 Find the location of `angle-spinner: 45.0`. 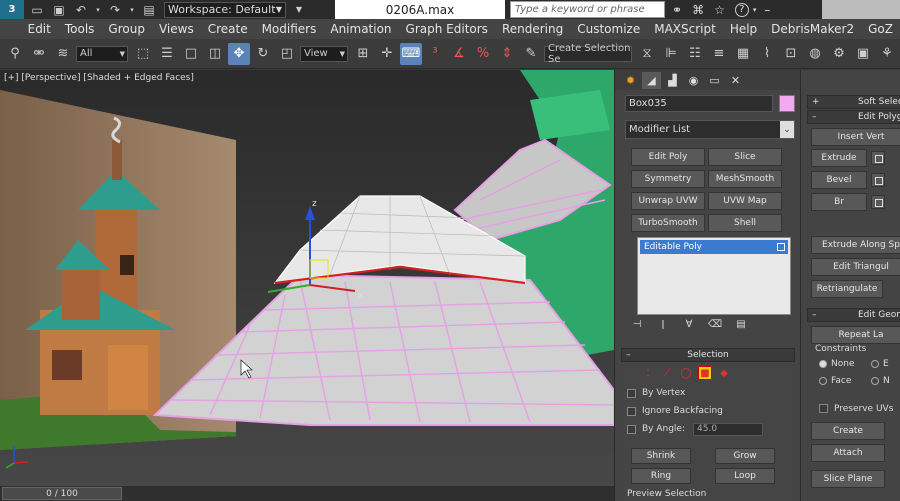

angle-spinner: 45.0 is located at coordinates (728, 429).